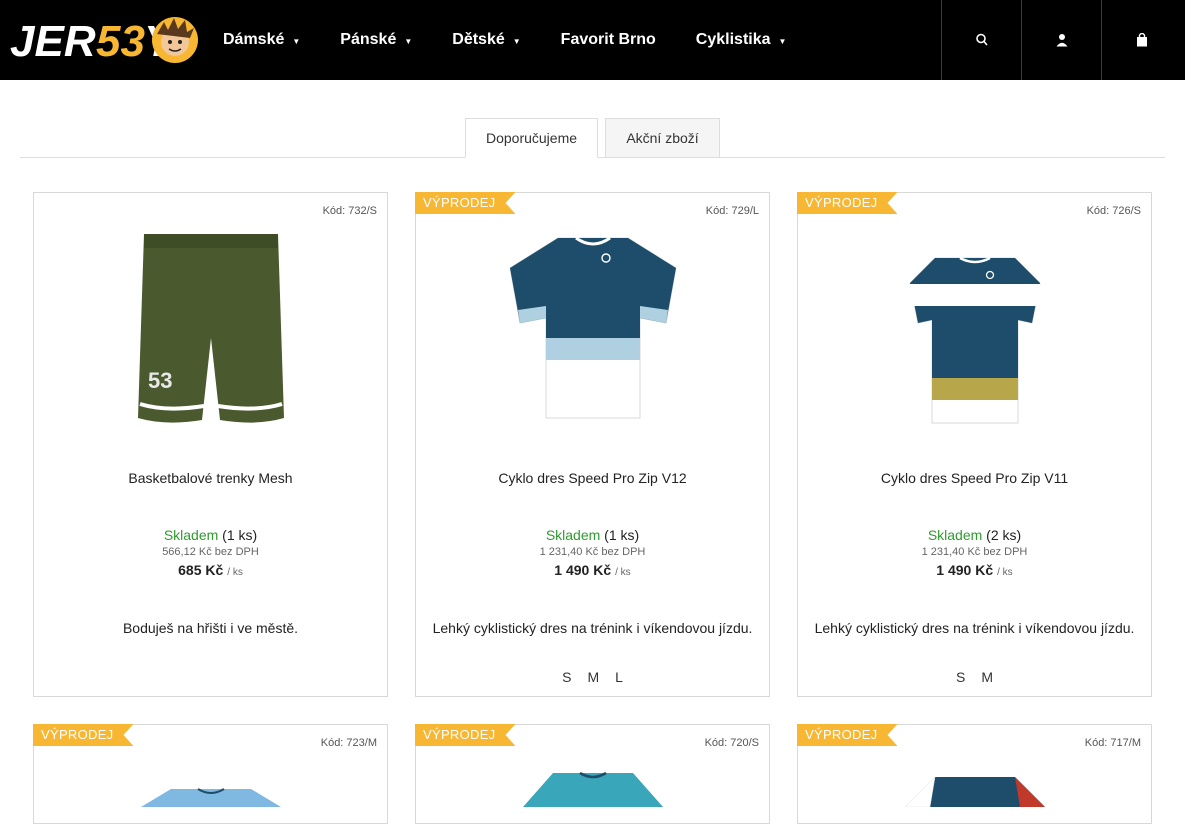 This screenshot has width=1200, height=824. I want to click on search-icon, so click(981, 39).